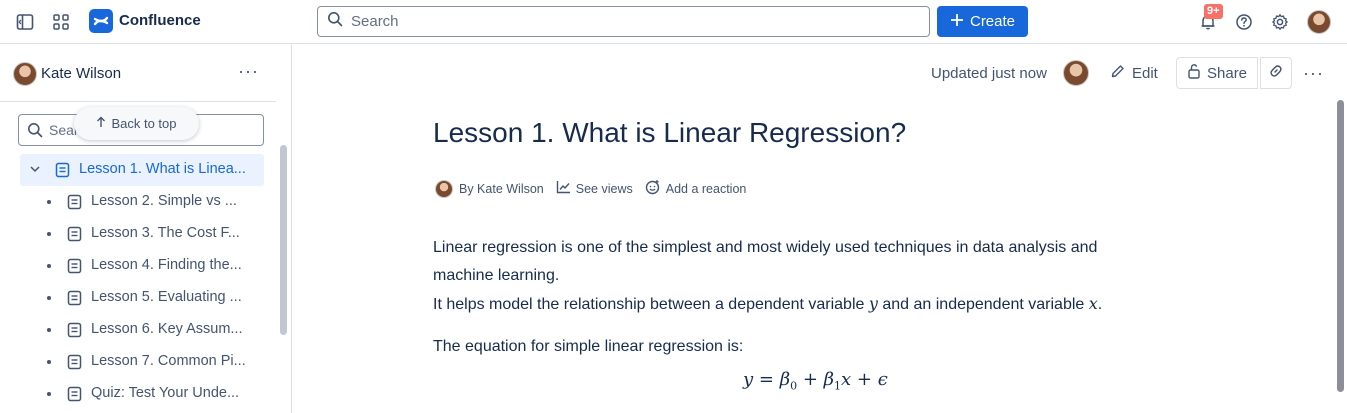 Image resolution: width=1347 pixels, height=413 pixels. I want to click on search-placeholder: Search, so click(375, 21).